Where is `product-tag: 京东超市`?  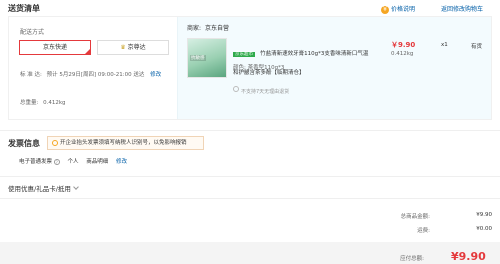 product-tag: 京东超市 is located at coordinates (244, 54).